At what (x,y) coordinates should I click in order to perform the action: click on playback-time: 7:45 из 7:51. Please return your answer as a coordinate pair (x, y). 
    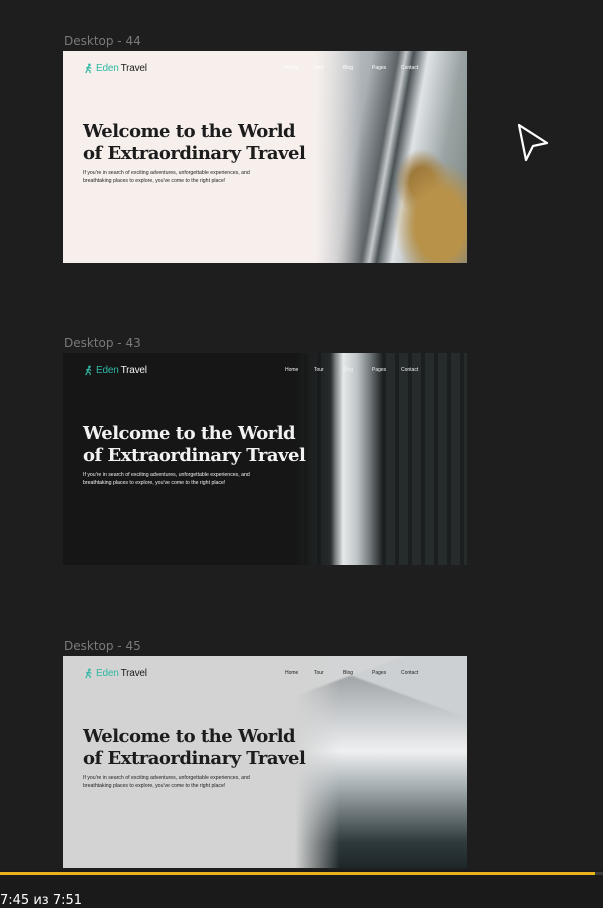
    Looking at the image, I should click on (41, 900).